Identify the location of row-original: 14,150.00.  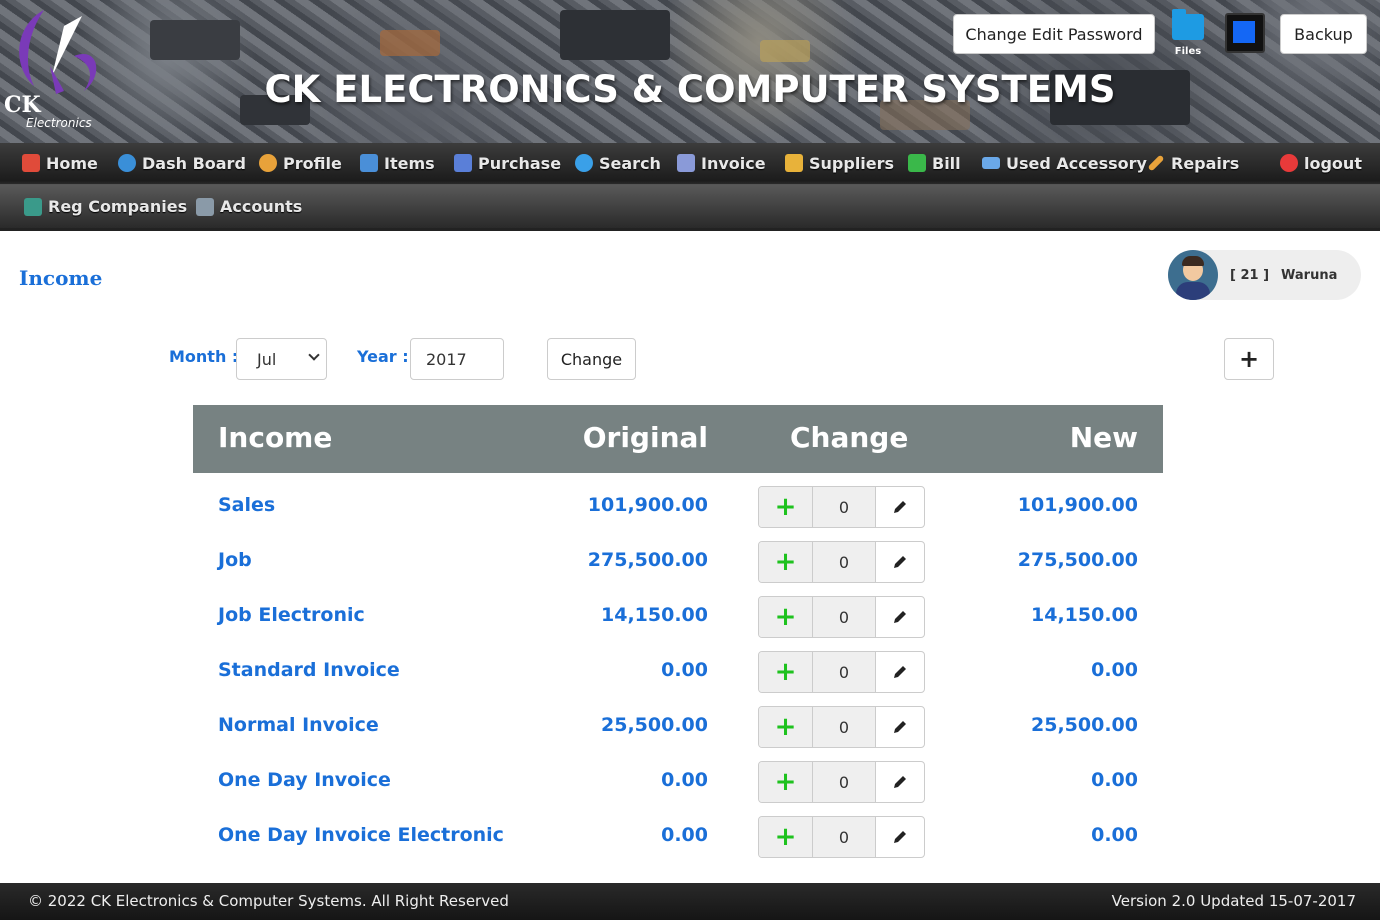
(654, 615).